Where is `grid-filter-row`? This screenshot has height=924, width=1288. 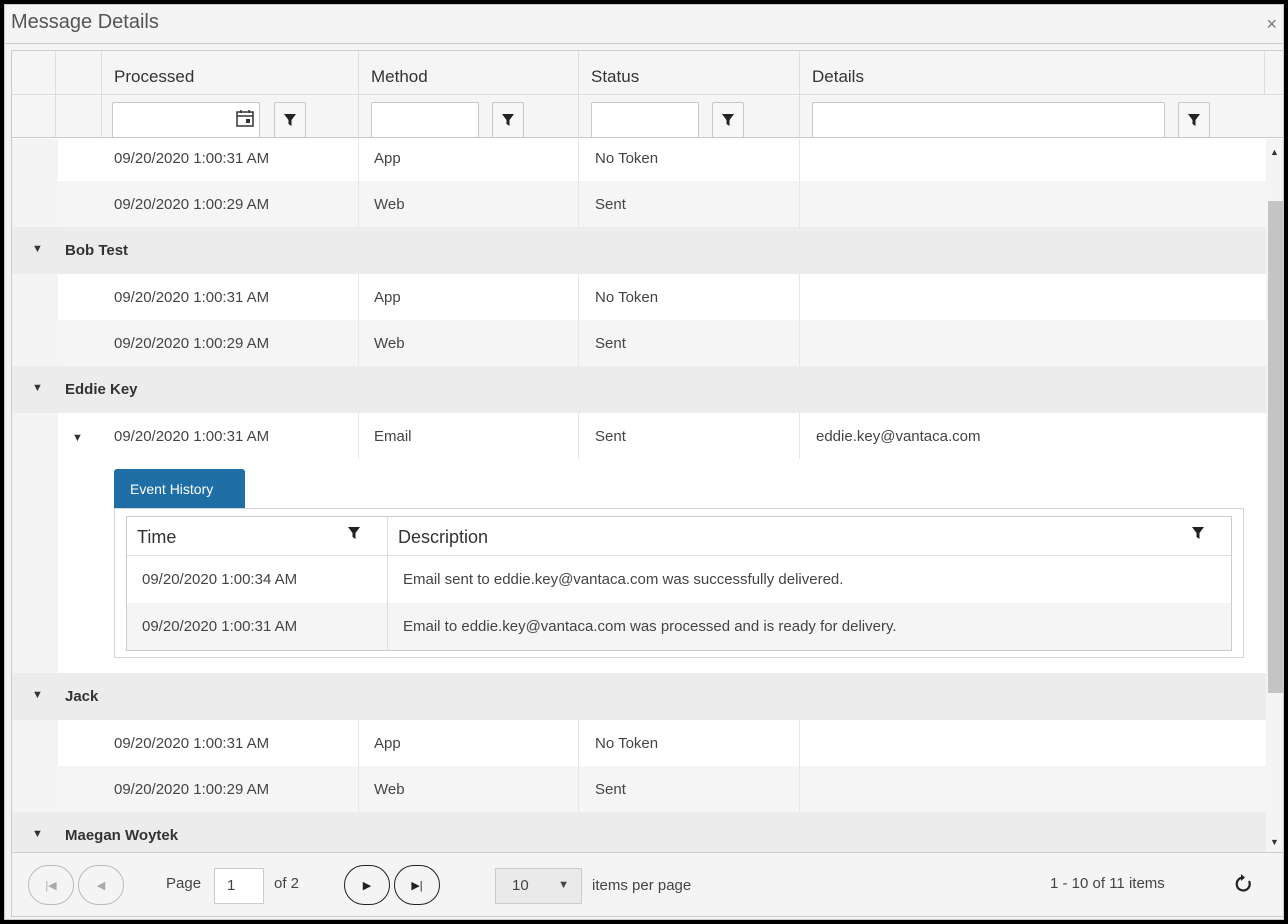 grid-filter-row is located at coordinates (647, 116).